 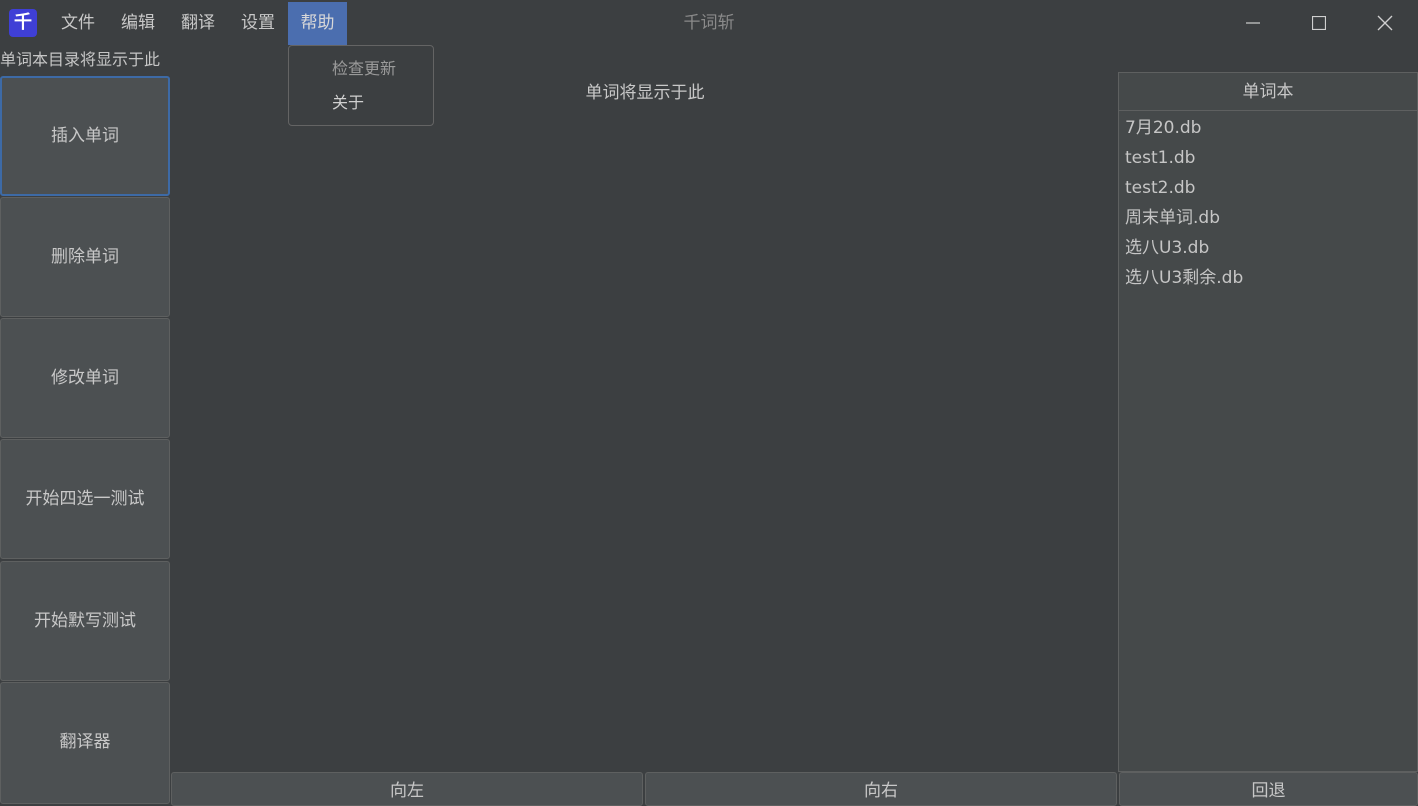 What do you see at coordinates (645, 93) in the screenshot?
I see `word-display-area: 单词将显示于此` at bounding box center [645, 93].